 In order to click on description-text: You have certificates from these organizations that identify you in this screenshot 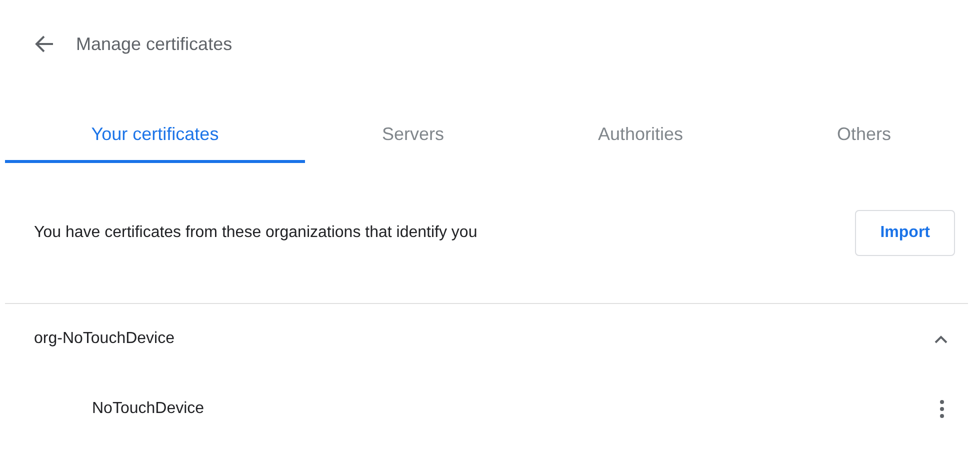, I will do `click(256, 233)`.